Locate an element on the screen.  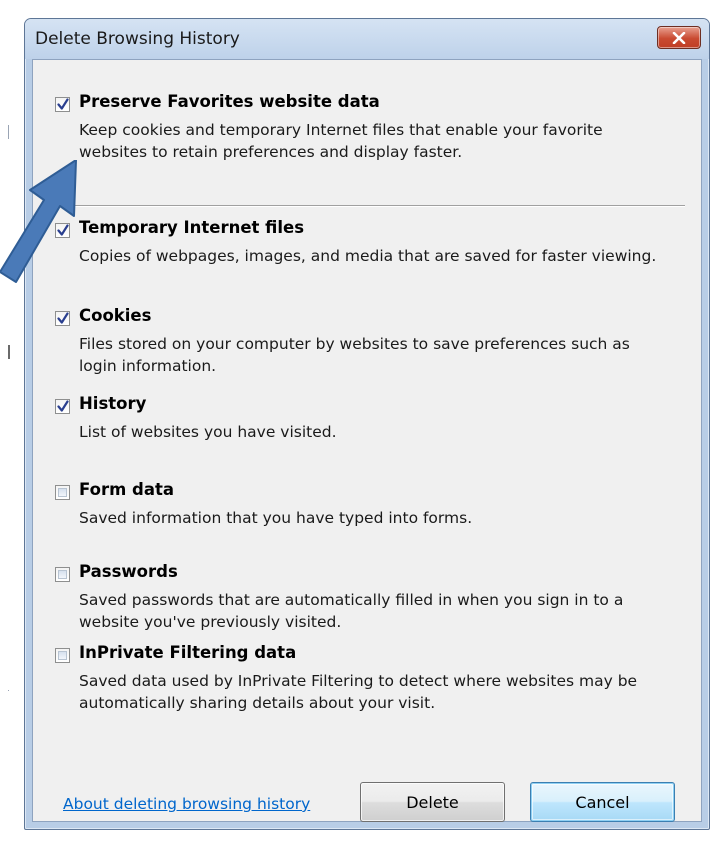
checkbox-form-data is located at coordinates (62, 492).